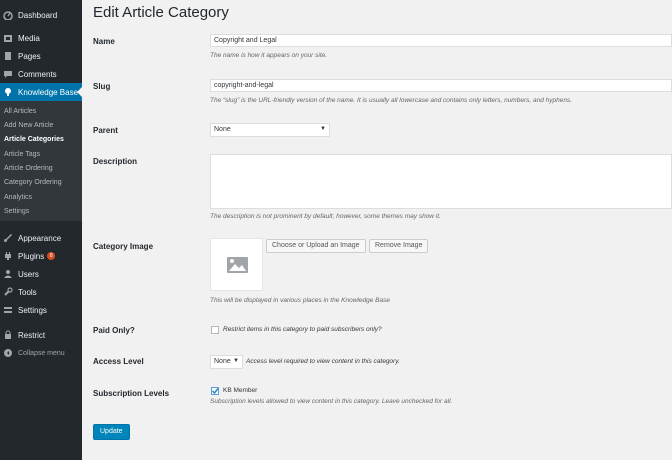  Describe the element at coordinates (51, 256) in the screenshot. I see `plugins-update-badge: 8` at that location.